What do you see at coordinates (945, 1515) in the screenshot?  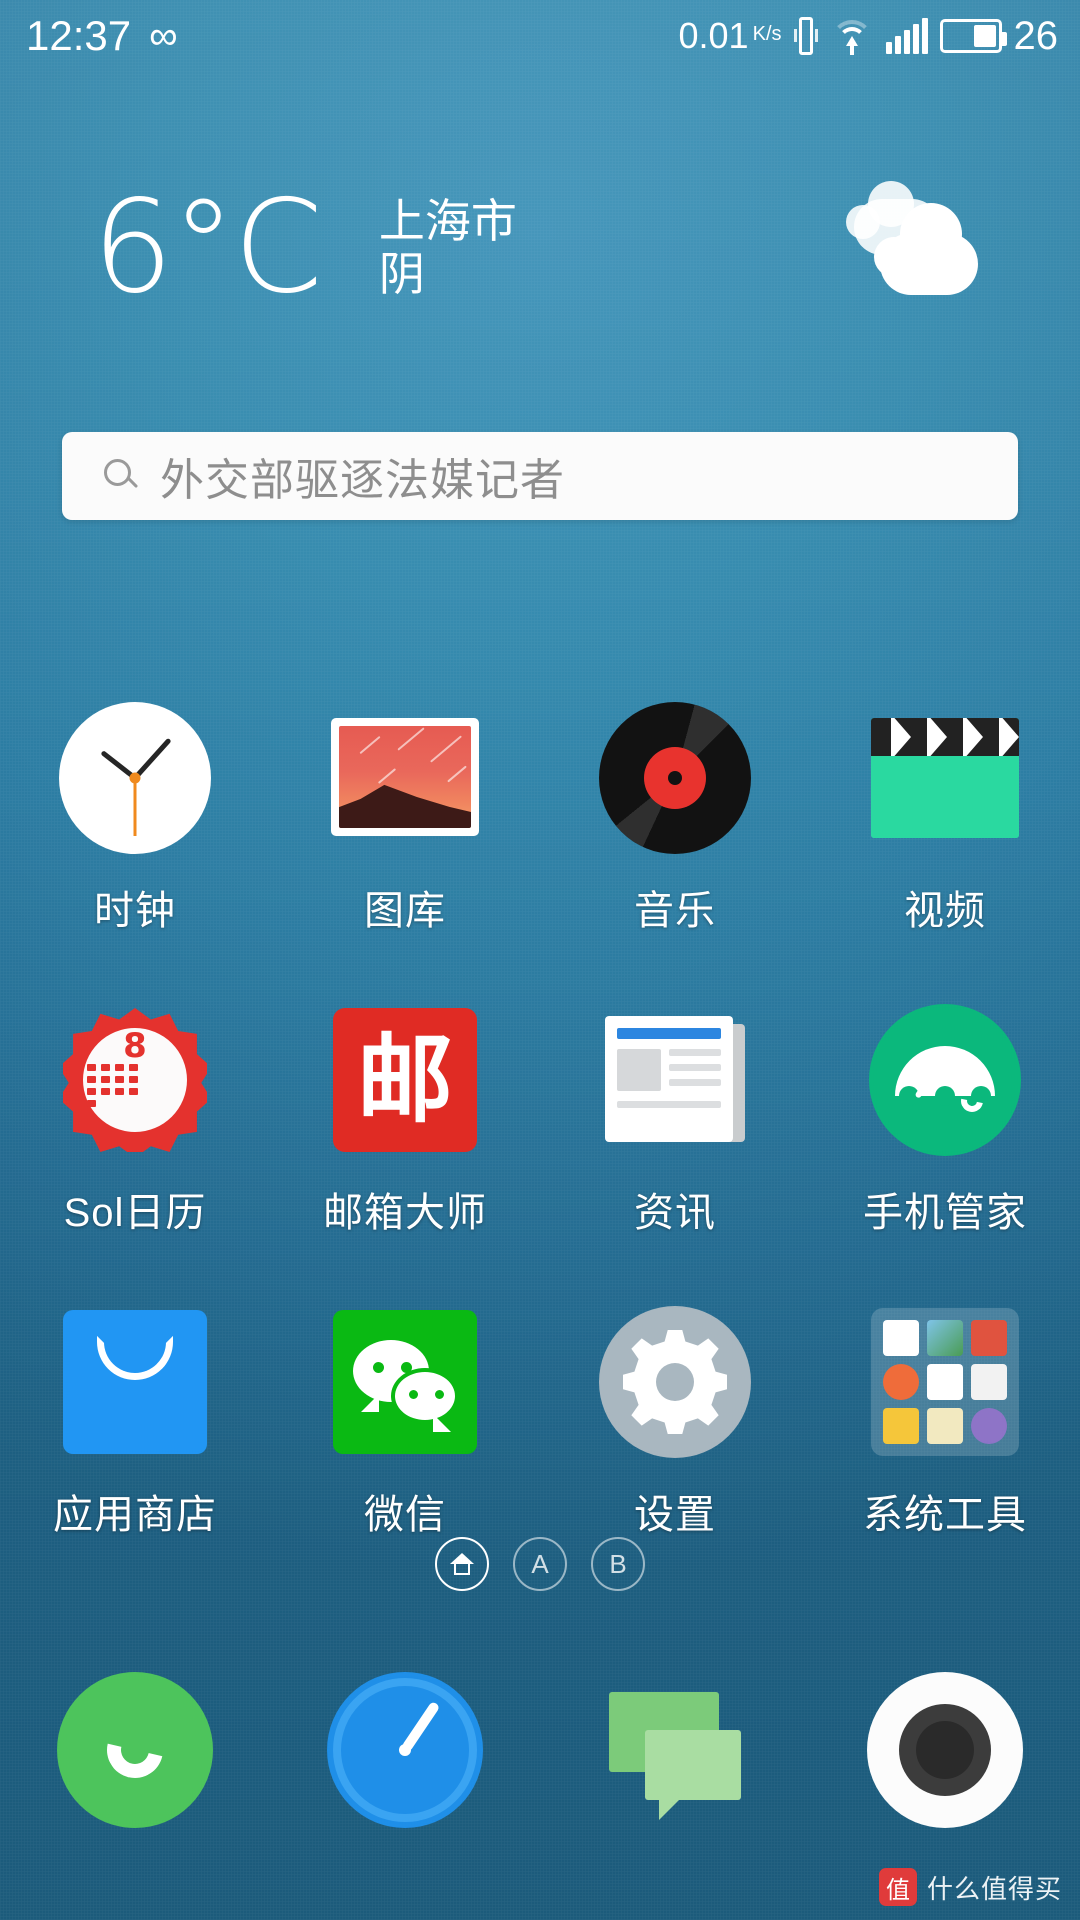 I see `app-label: 系统工具` at bounding box center [945, 1515].